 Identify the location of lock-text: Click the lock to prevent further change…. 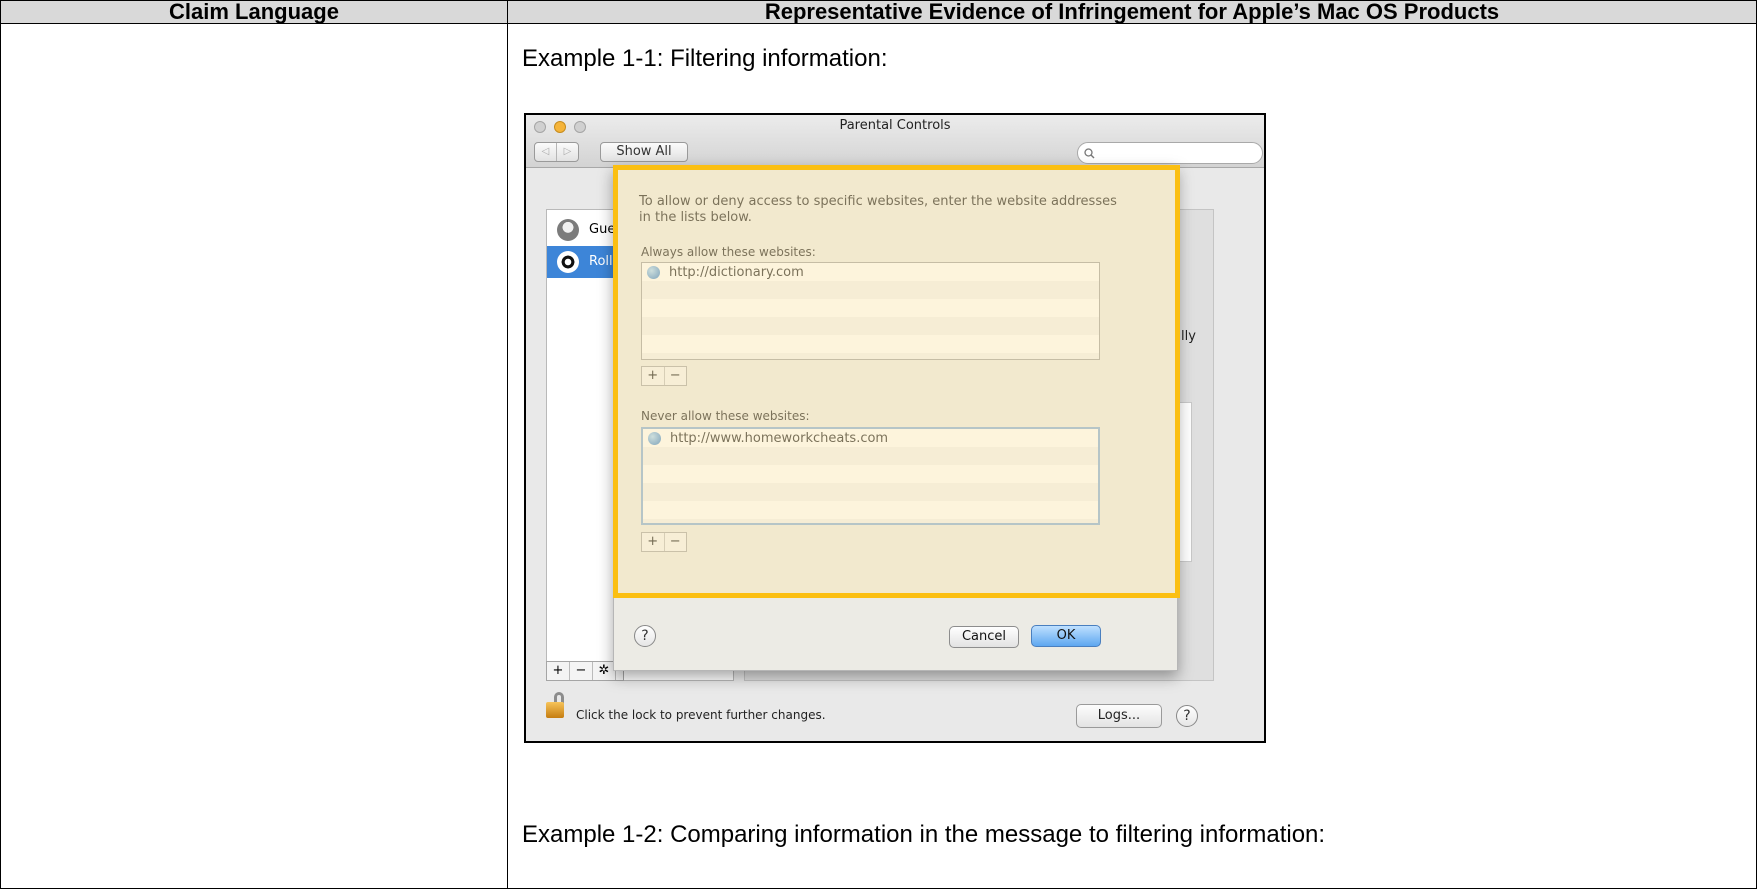
(701, 715).